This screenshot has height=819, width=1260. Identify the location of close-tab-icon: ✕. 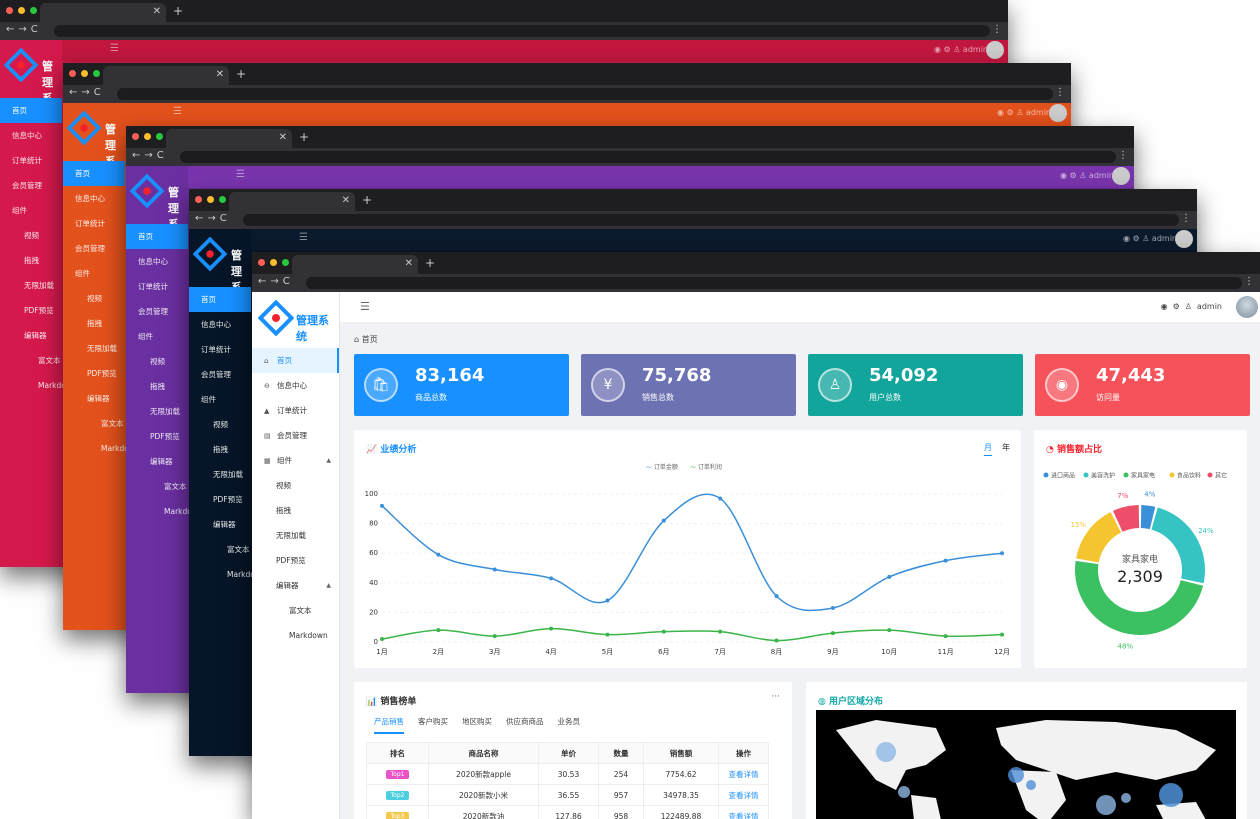
(409, 263).